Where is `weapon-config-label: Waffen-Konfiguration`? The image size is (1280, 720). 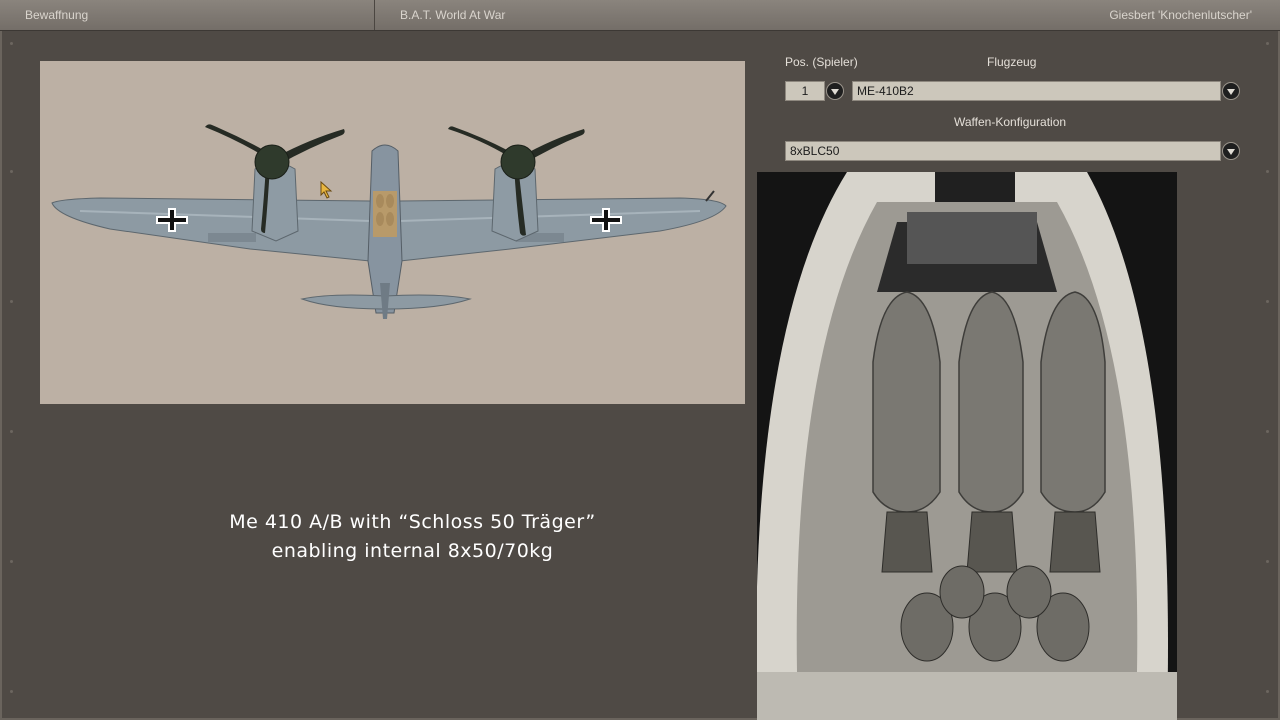 weapon-config-label: Waffen-Konfiguration is located at coordinates (1010, 122).